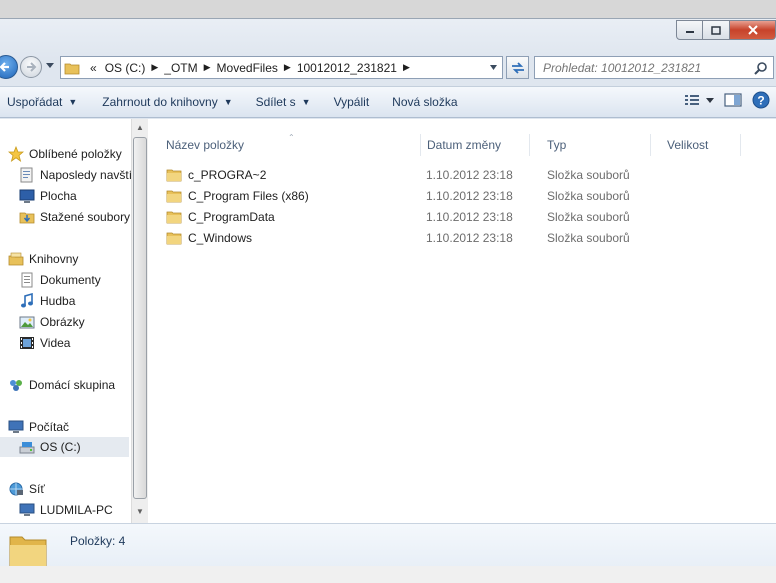  Describe the element at coordinates (347, 68) in the screenshot. I see `breadcrumb-item-current: 10012012_231821` at that location.